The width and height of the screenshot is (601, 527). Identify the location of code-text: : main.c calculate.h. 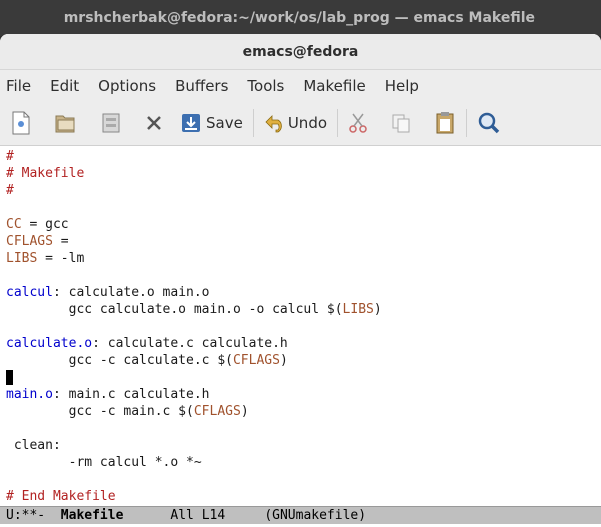
(131, 394).